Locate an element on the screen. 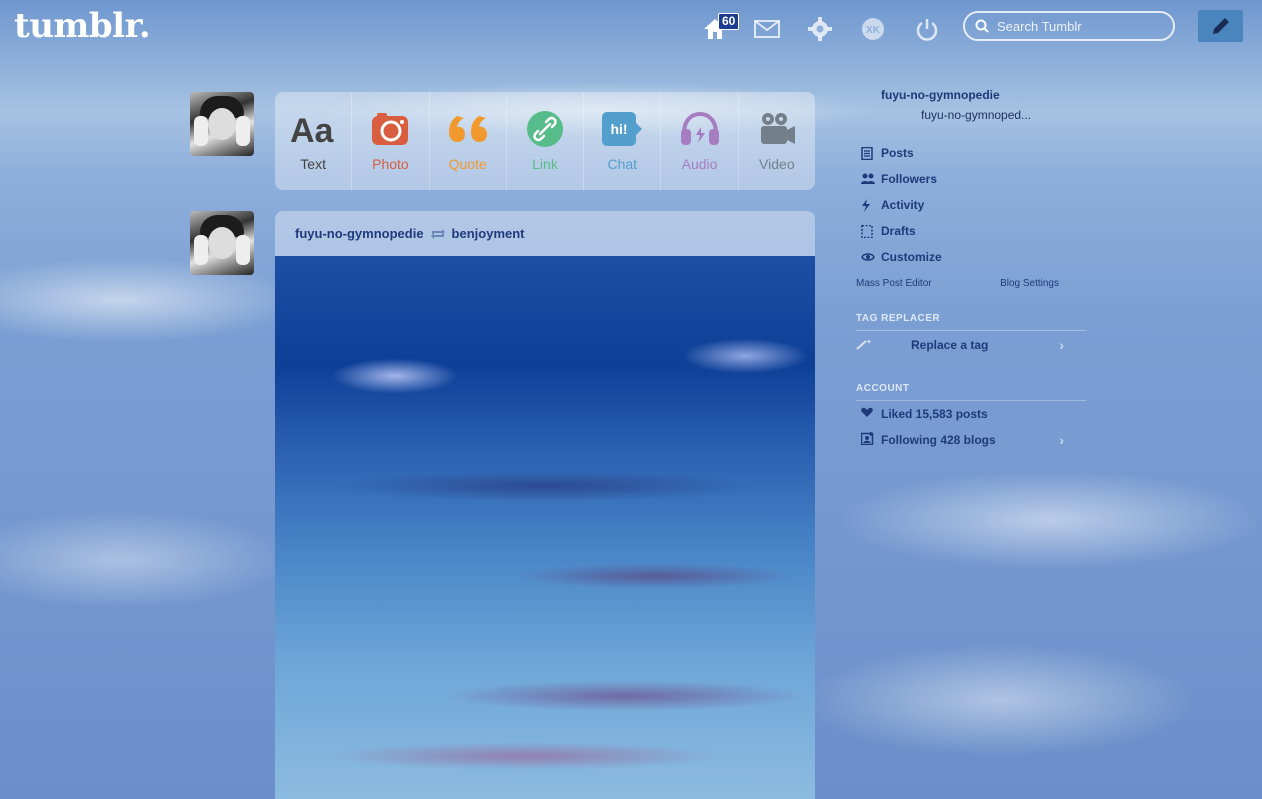  svg-text: hi! is located at coordinates (619, 129).